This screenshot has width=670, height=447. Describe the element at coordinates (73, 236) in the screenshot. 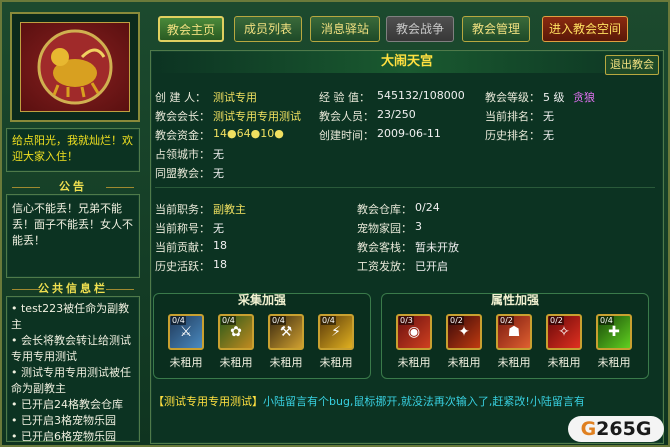

I see `notice-text: 信心不能丢！兄弟不能丢！面子不能丢！女人不能丢！` at that location.